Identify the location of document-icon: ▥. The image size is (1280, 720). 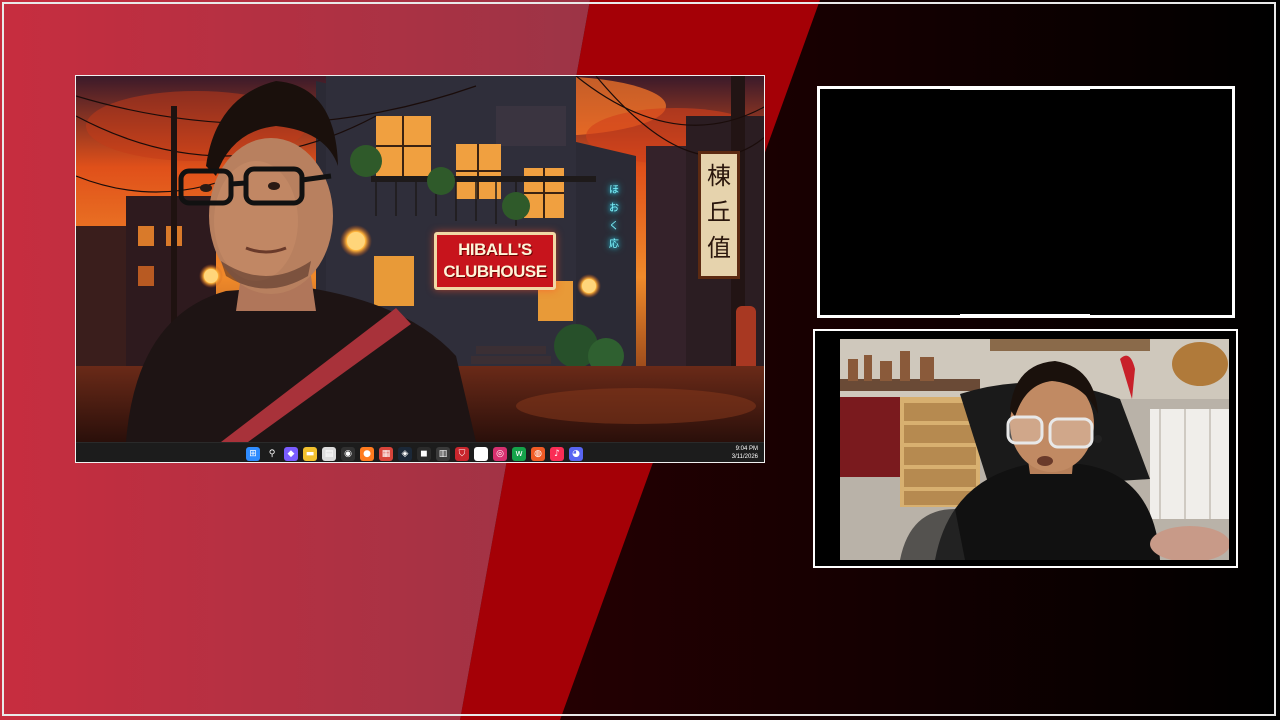
(443, 454).